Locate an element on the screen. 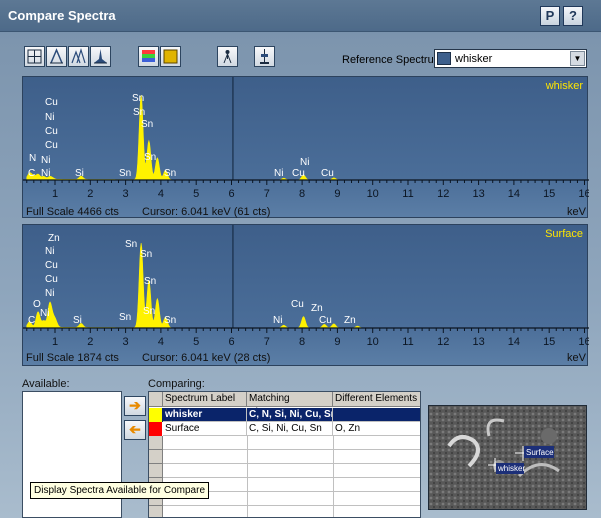  tooltip: Display Spectra Available for Compare is located at coordinates (120, 490).